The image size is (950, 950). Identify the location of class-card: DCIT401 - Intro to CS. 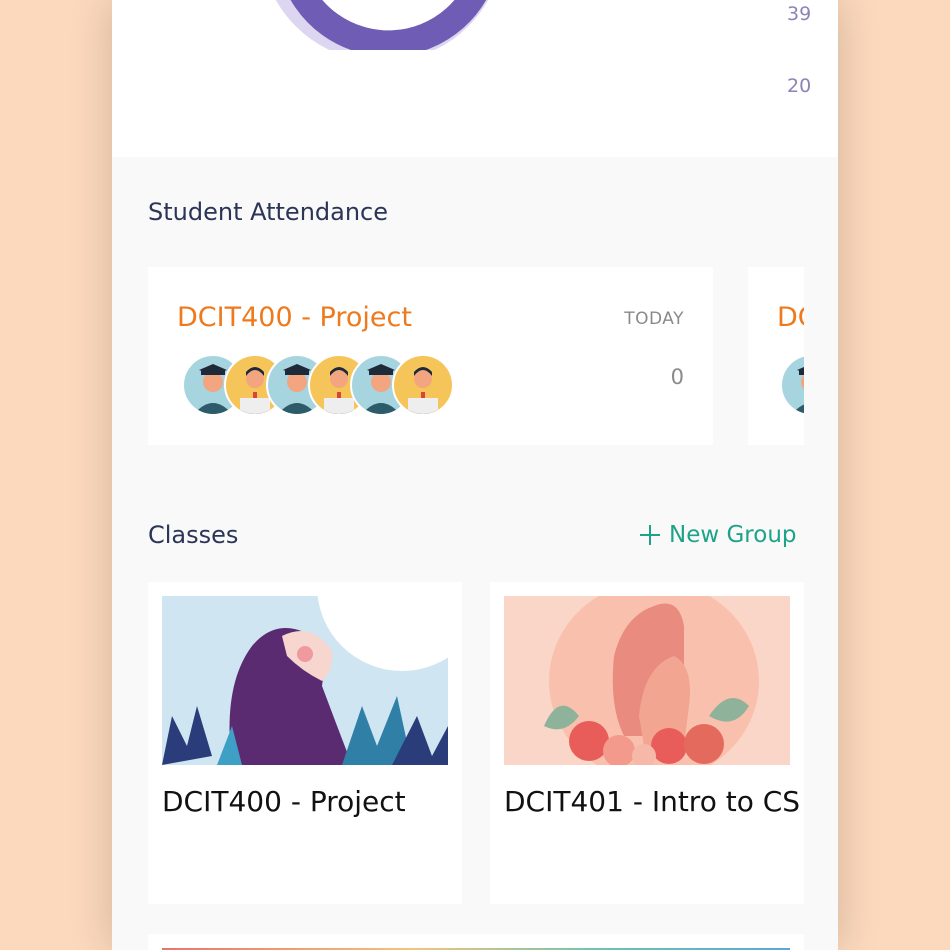
(647, 743).